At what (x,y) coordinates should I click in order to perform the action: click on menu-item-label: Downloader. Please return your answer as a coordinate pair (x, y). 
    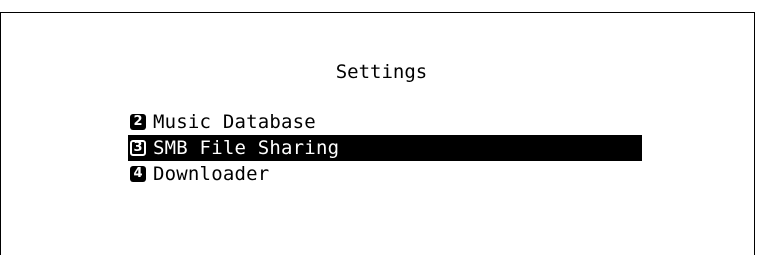
    Looking at the image, I should click on (211, 174).